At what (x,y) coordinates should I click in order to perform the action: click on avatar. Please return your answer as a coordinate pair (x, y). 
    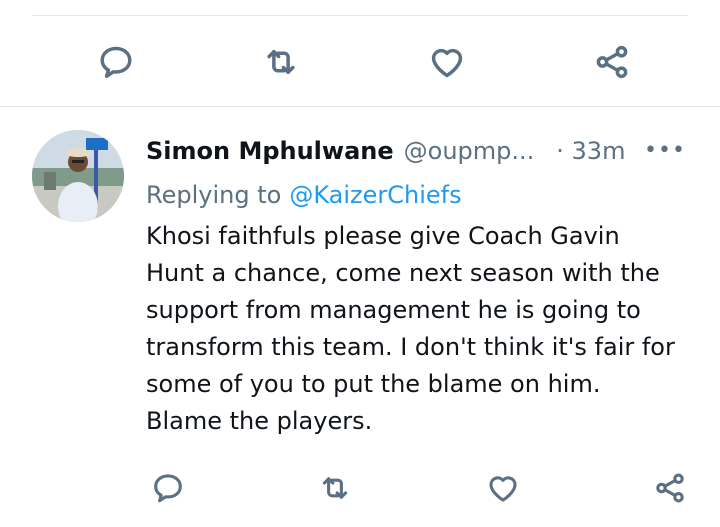
    Looking at the image, I should click on (78, 176).